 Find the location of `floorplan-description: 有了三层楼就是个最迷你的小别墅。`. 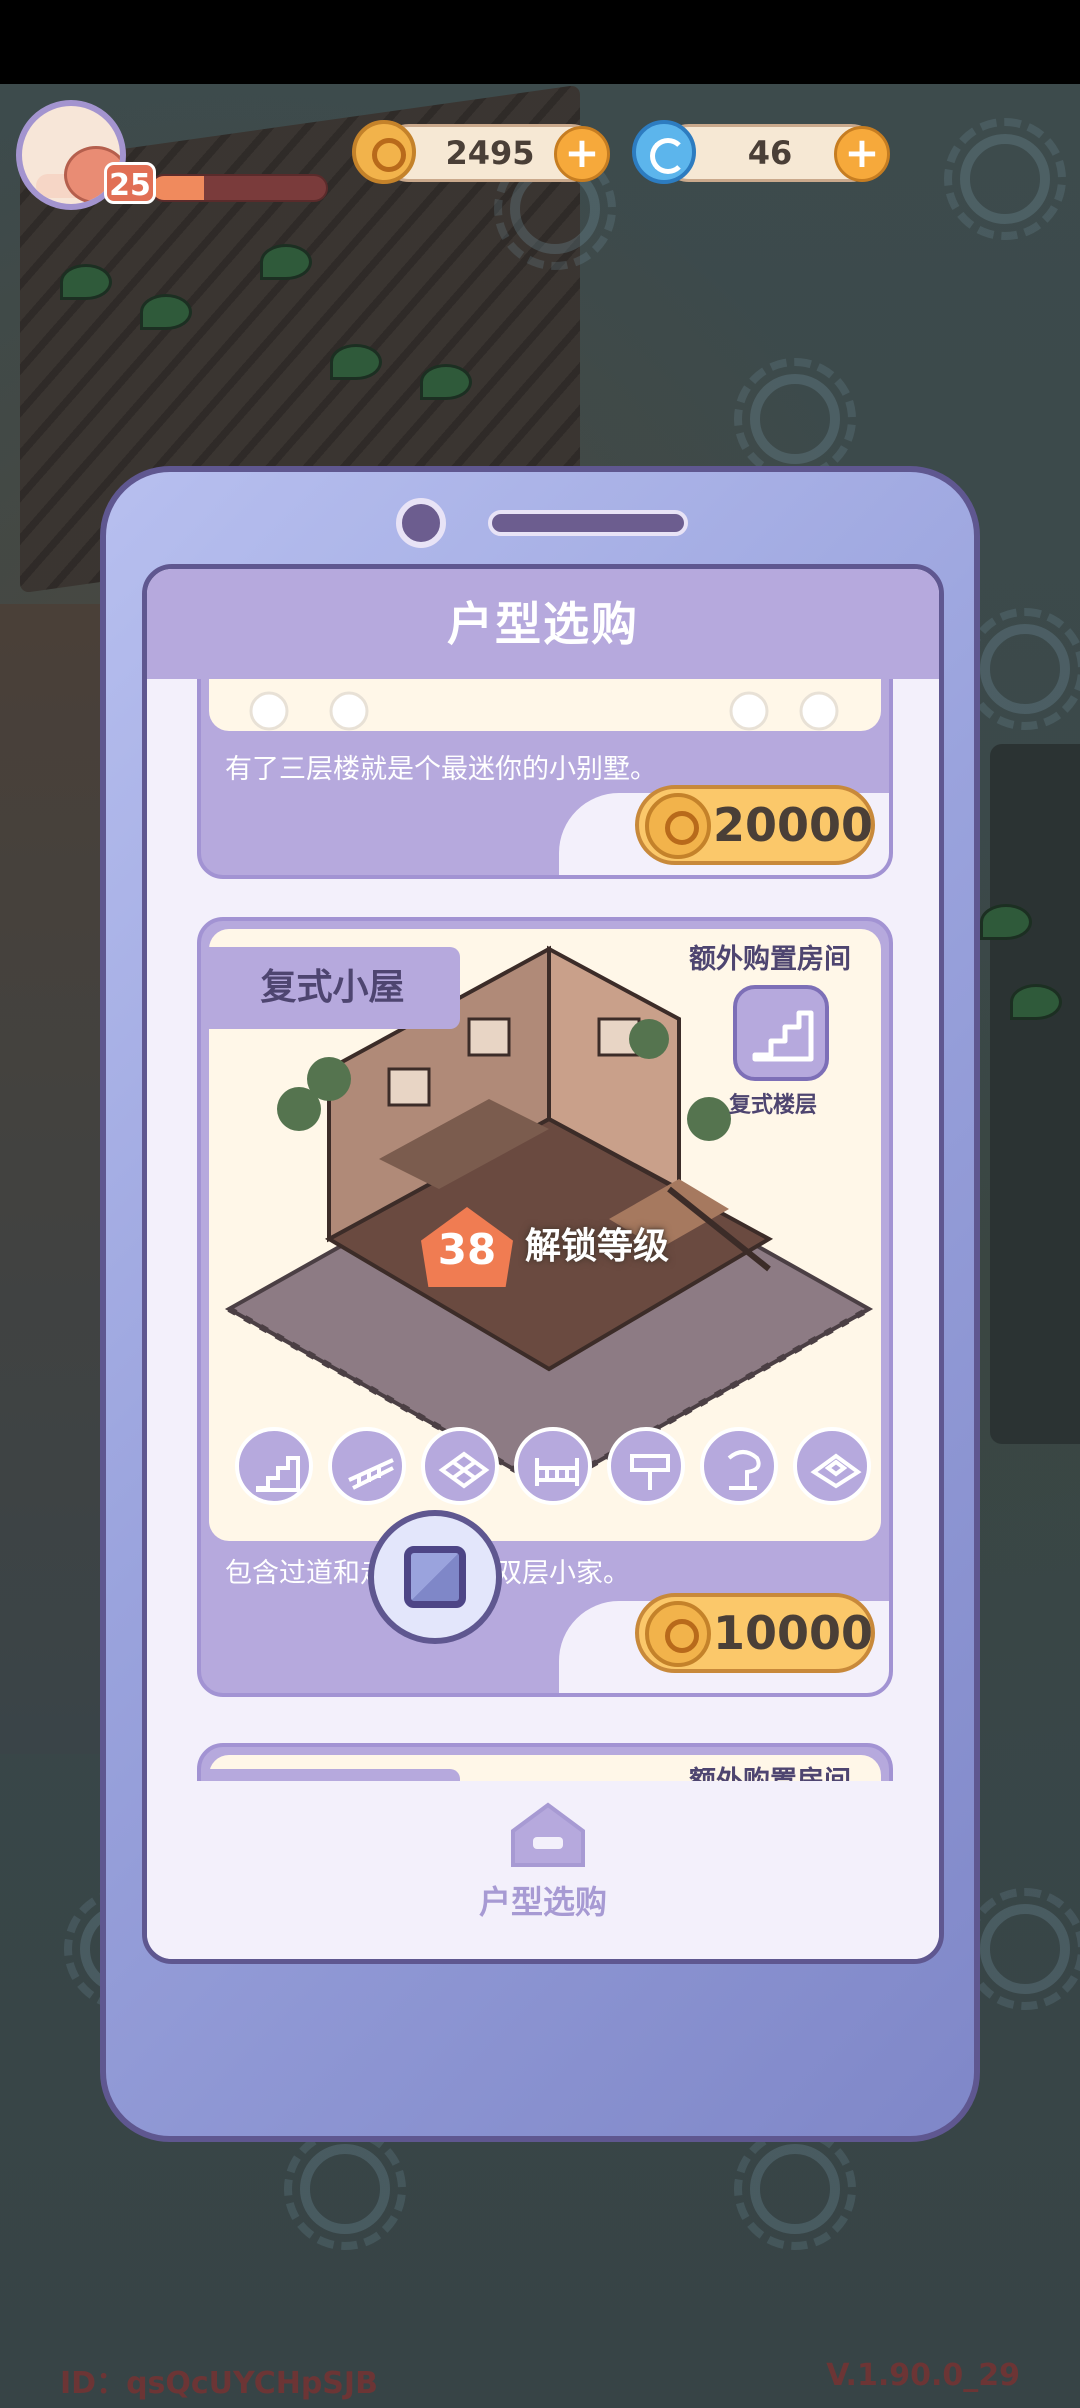

floorplan-description: 有了三层楼就是个最迷你的小别墅。 is located at coordinates (441, 769).